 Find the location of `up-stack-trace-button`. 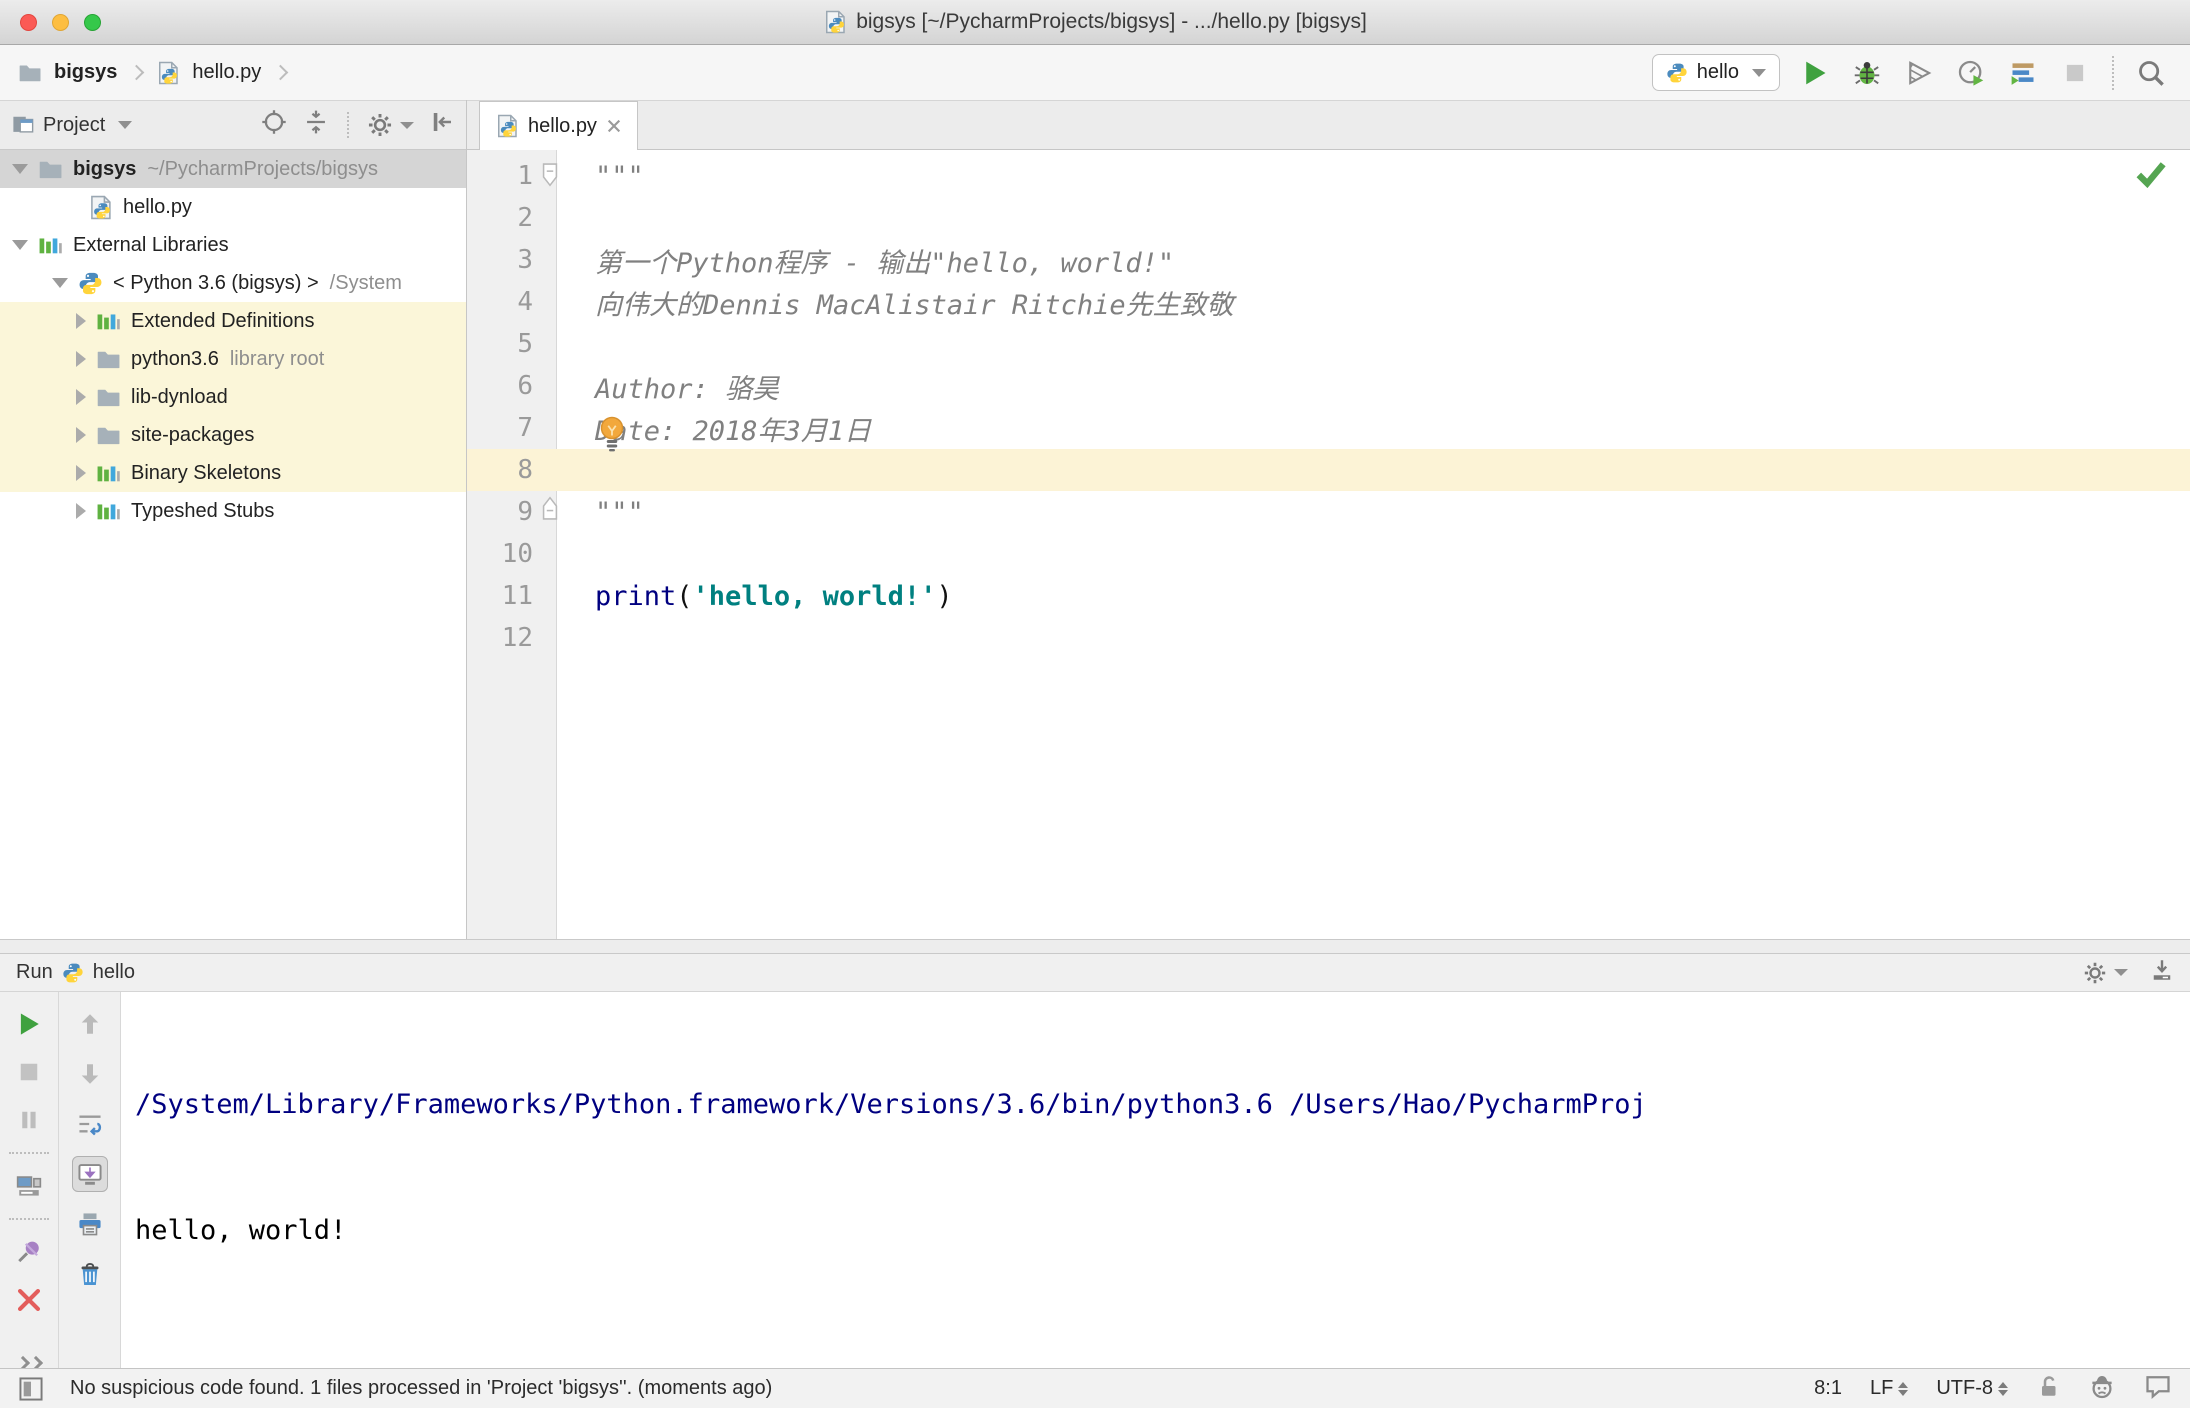

up-stack-trace-button is located at coordinates (90, 1024).